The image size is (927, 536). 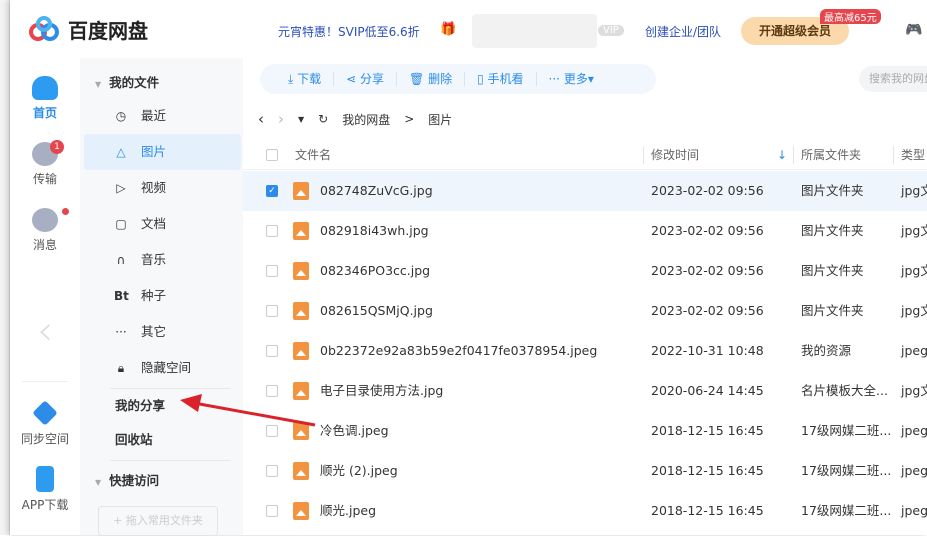 I want to click on nav-label: 同步空间, so click(x=44, y=439).